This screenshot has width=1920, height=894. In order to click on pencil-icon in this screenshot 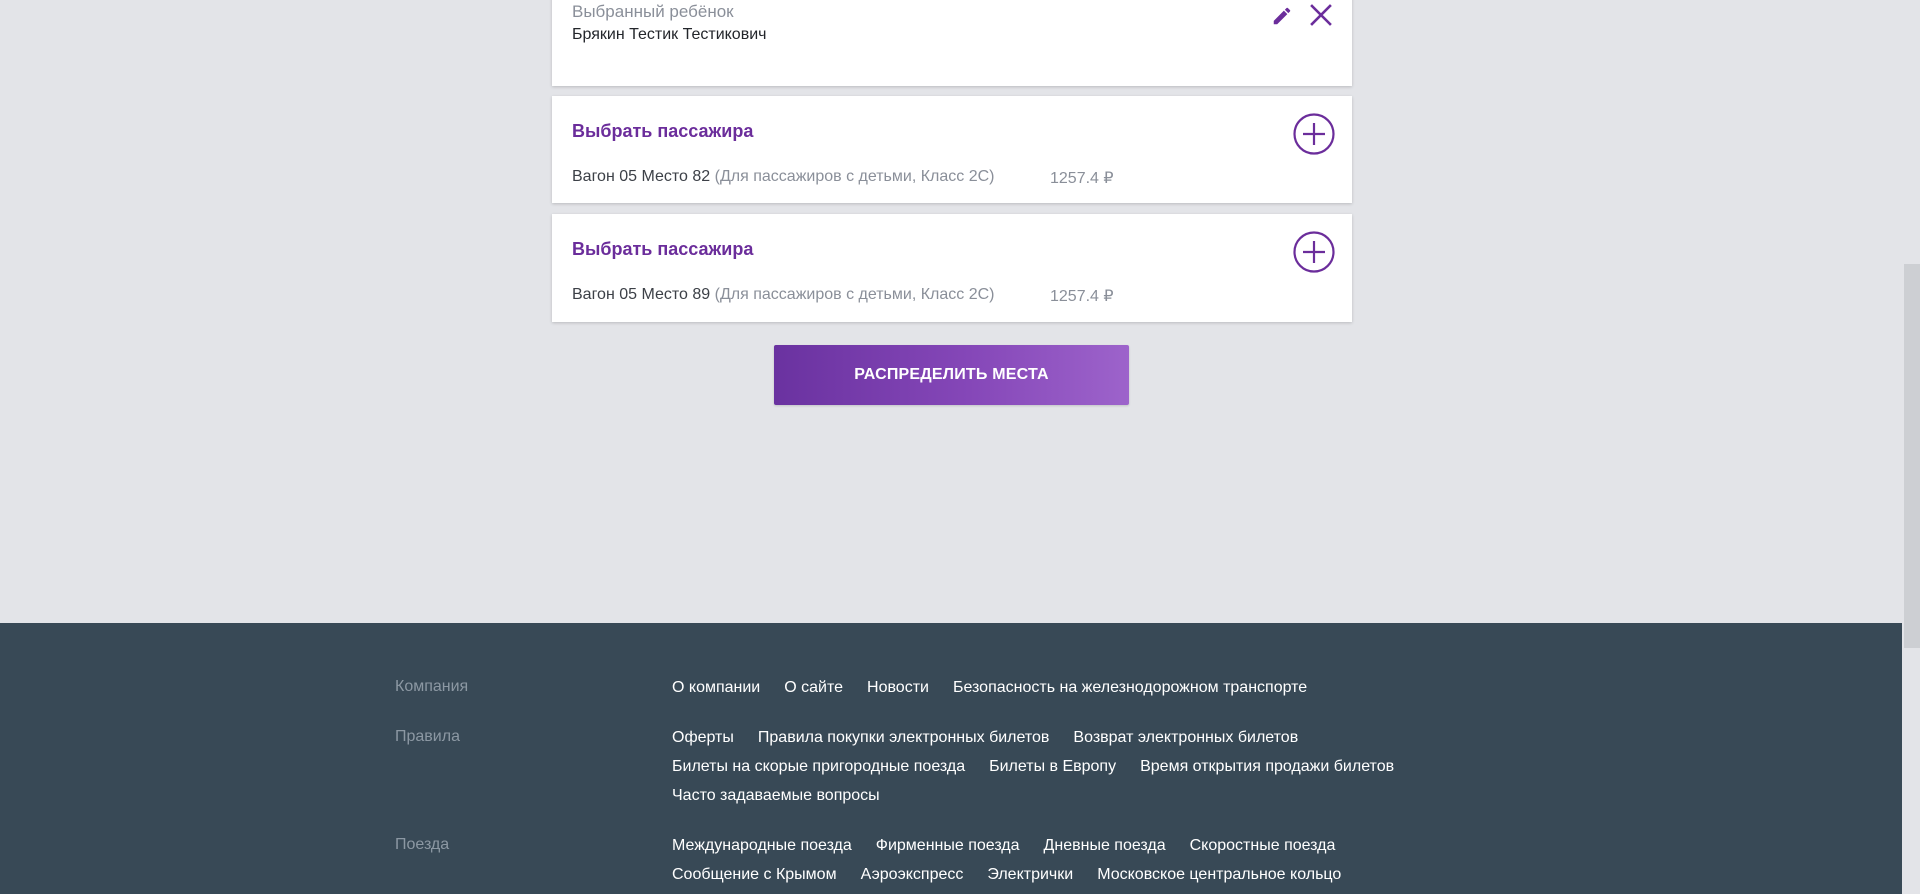, I will do `click(1282, 16)`.